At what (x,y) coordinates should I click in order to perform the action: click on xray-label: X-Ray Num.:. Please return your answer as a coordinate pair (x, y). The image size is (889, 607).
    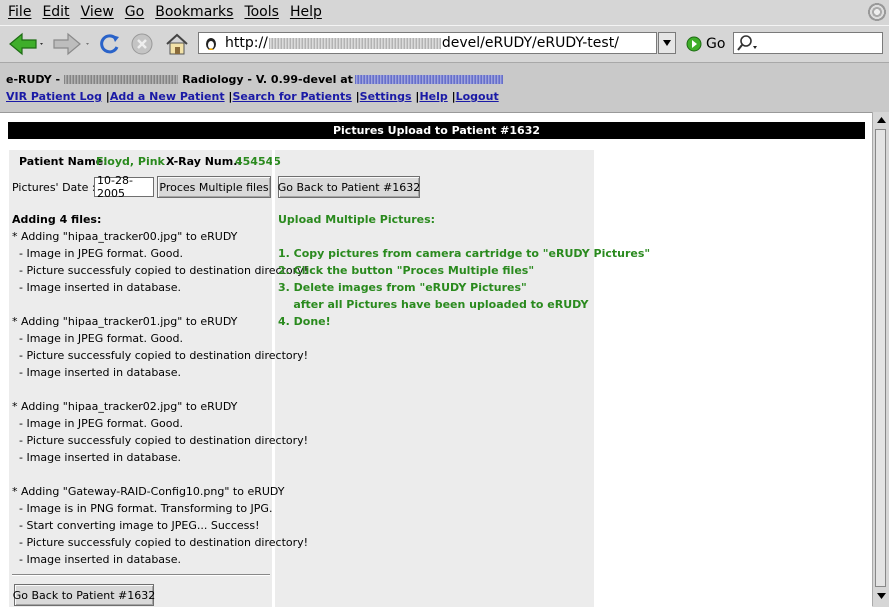
    Looking at the image, I should click on (204, 161).